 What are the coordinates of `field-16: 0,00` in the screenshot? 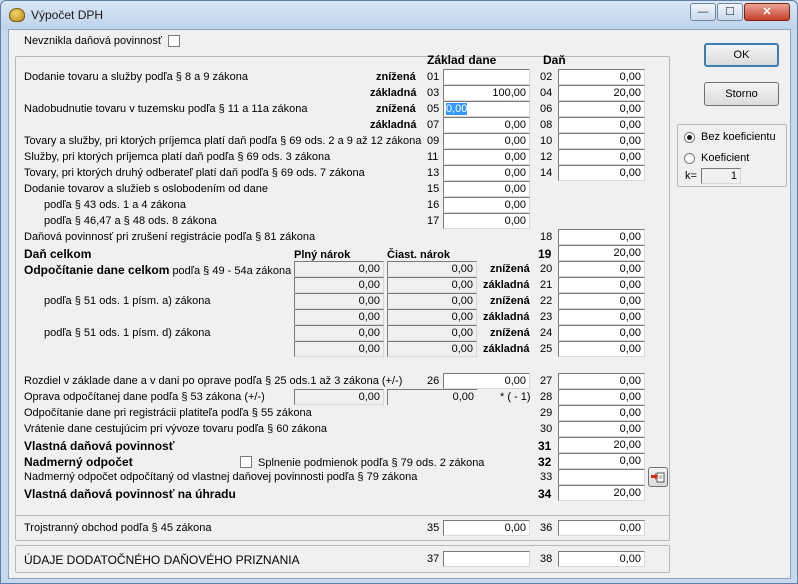 It's located at (486, 205).